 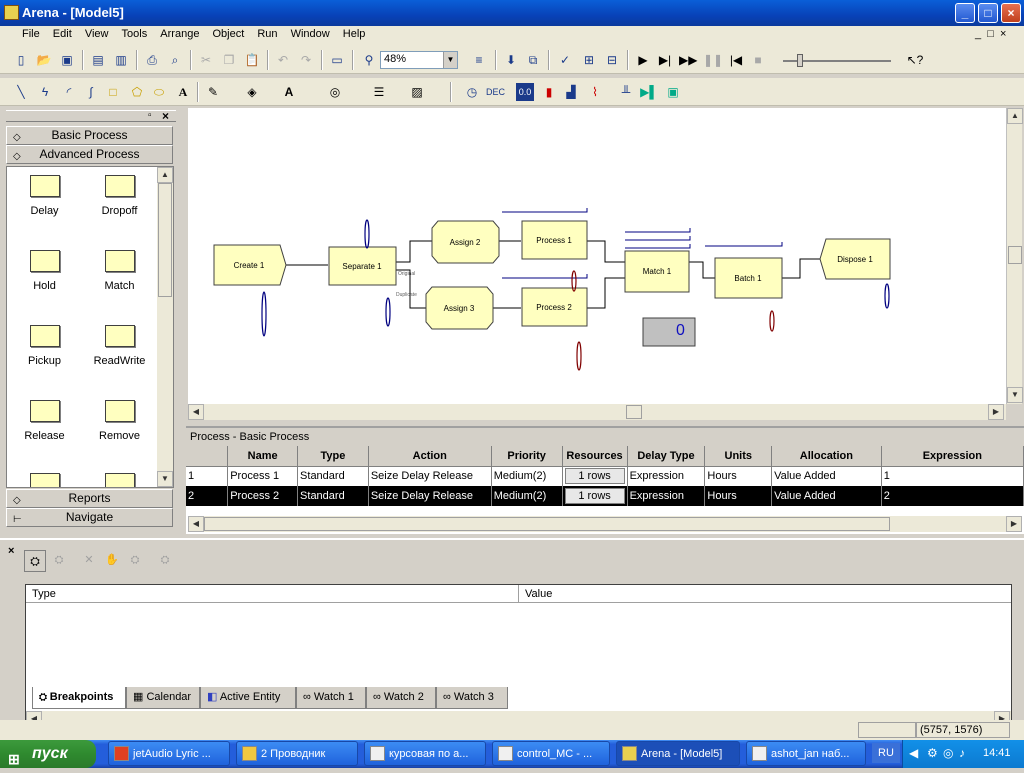 What do you see at coordinates (472, 92) in the screenshot?
I see `clock-icon: ◷` at bounding box center [472, 92].